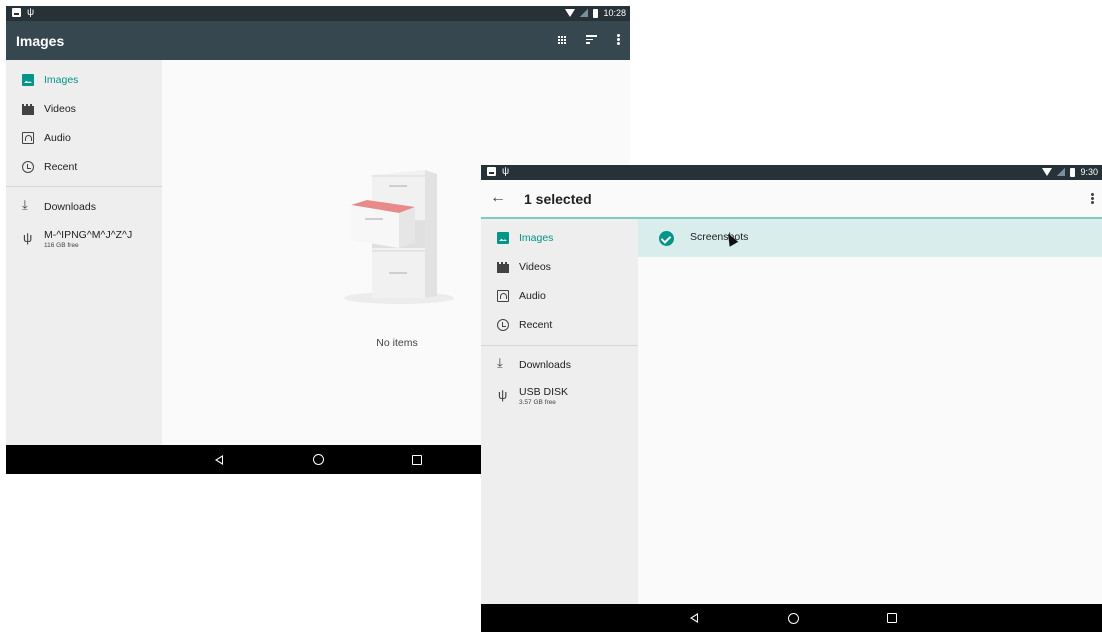 The height and width of the screenshot is (632, 1102). I want to click on back-arrow-icon: ←, so click(498, 198).